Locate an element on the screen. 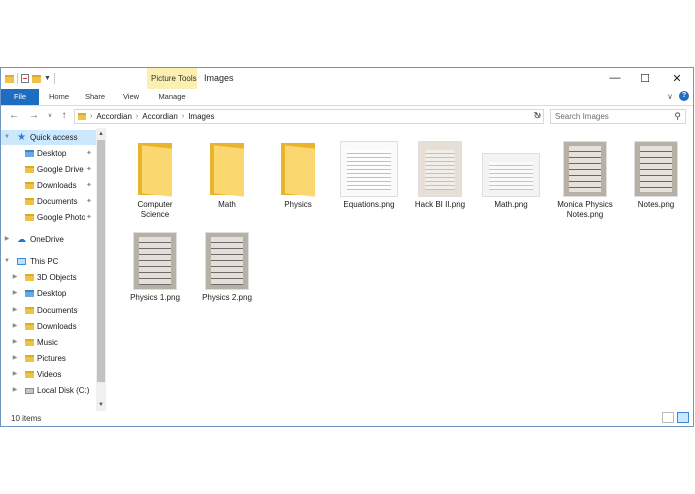 Image resolution: width=695 pixels, height=494 pixels. image-item: Monica Physics Notes.png is located at coordinates (585, 180).